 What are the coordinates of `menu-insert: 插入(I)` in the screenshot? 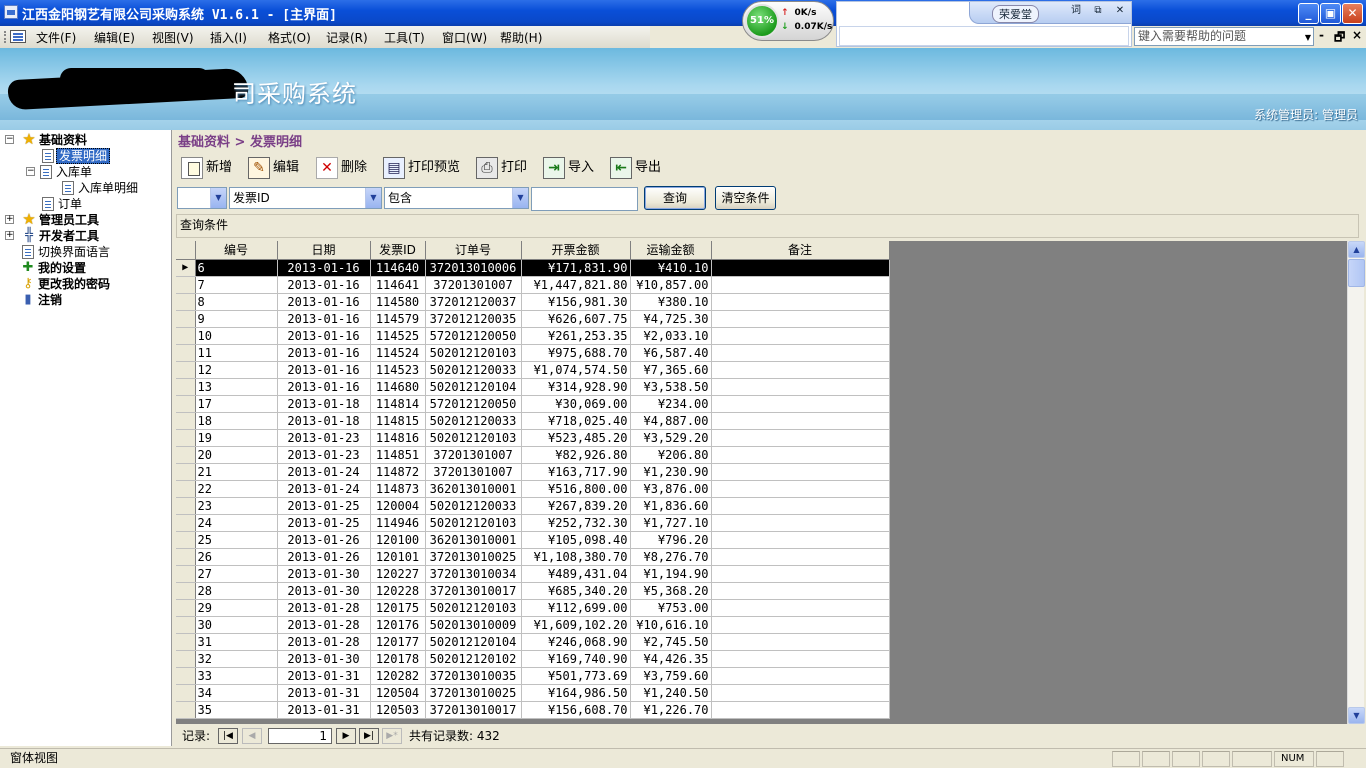 It's located at (228, 37).